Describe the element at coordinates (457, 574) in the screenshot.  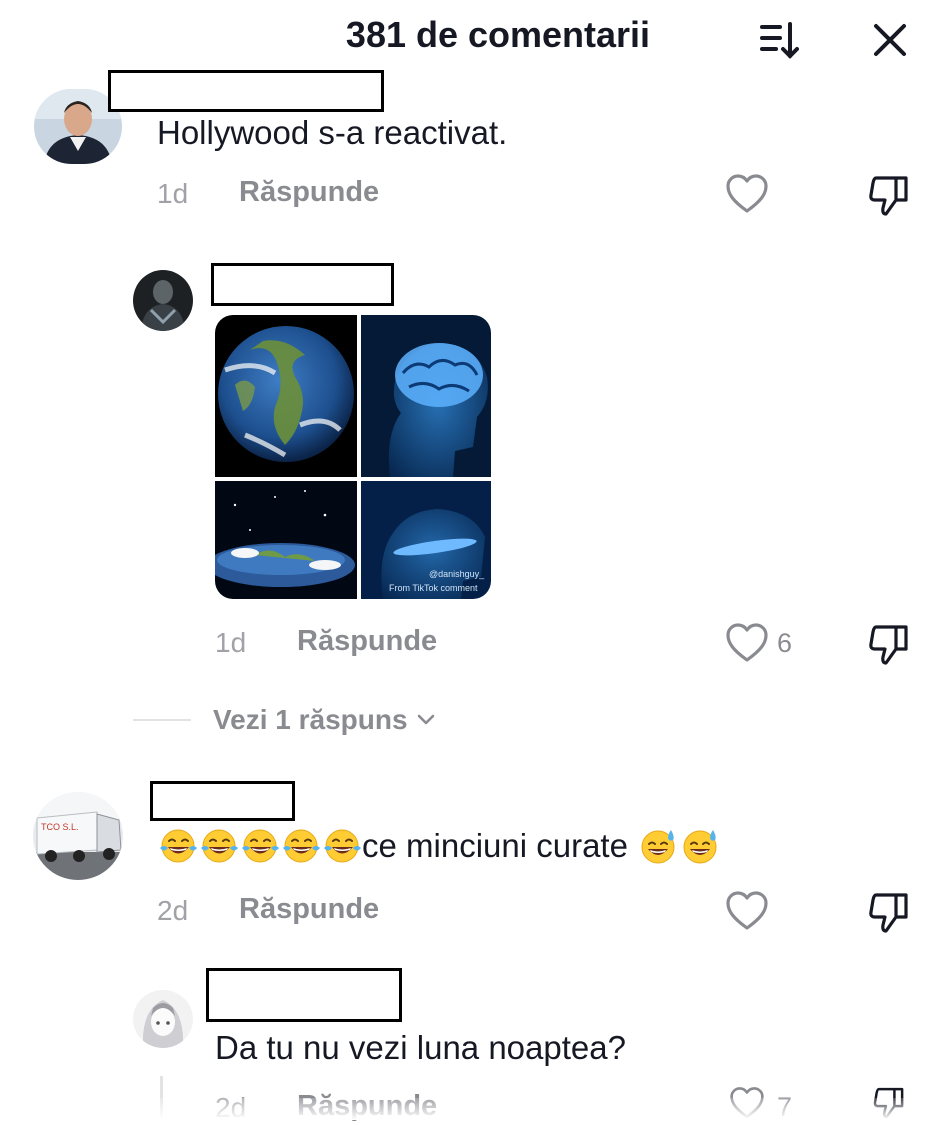
I see `watermark-user: @danishguy_` at that location.